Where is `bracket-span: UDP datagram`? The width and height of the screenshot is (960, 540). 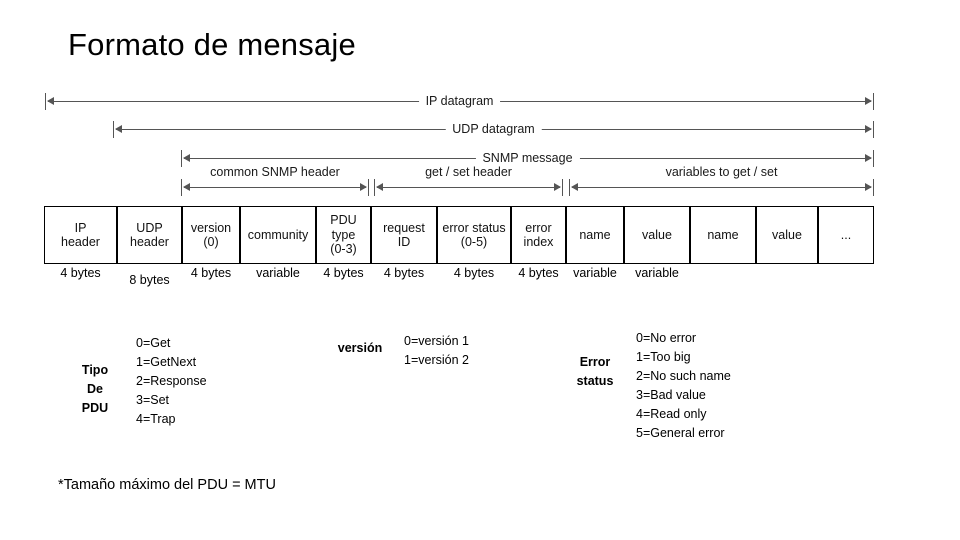 bracket-span: UDP datagram is located at coordinates (493, 129).